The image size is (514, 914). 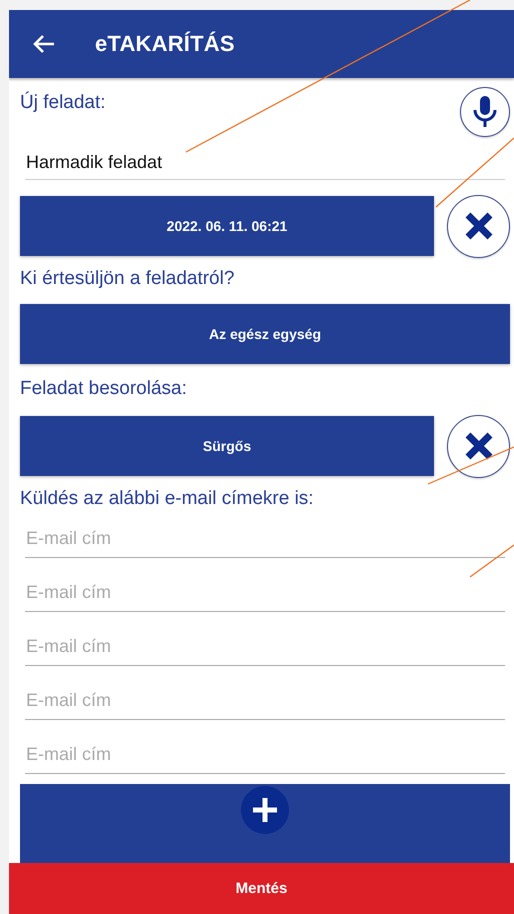 What do you see at coordinates (63, 103) in the screenshot?
I see `field-label: Új feladat:` at bounding box center [63, 103].